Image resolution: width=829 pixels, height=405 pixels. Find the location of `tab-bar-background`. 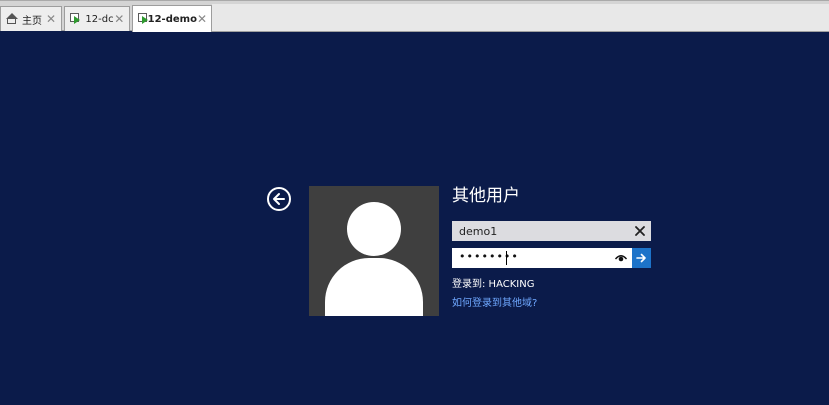

tab-bar-background is located at coordinates (520, 18).